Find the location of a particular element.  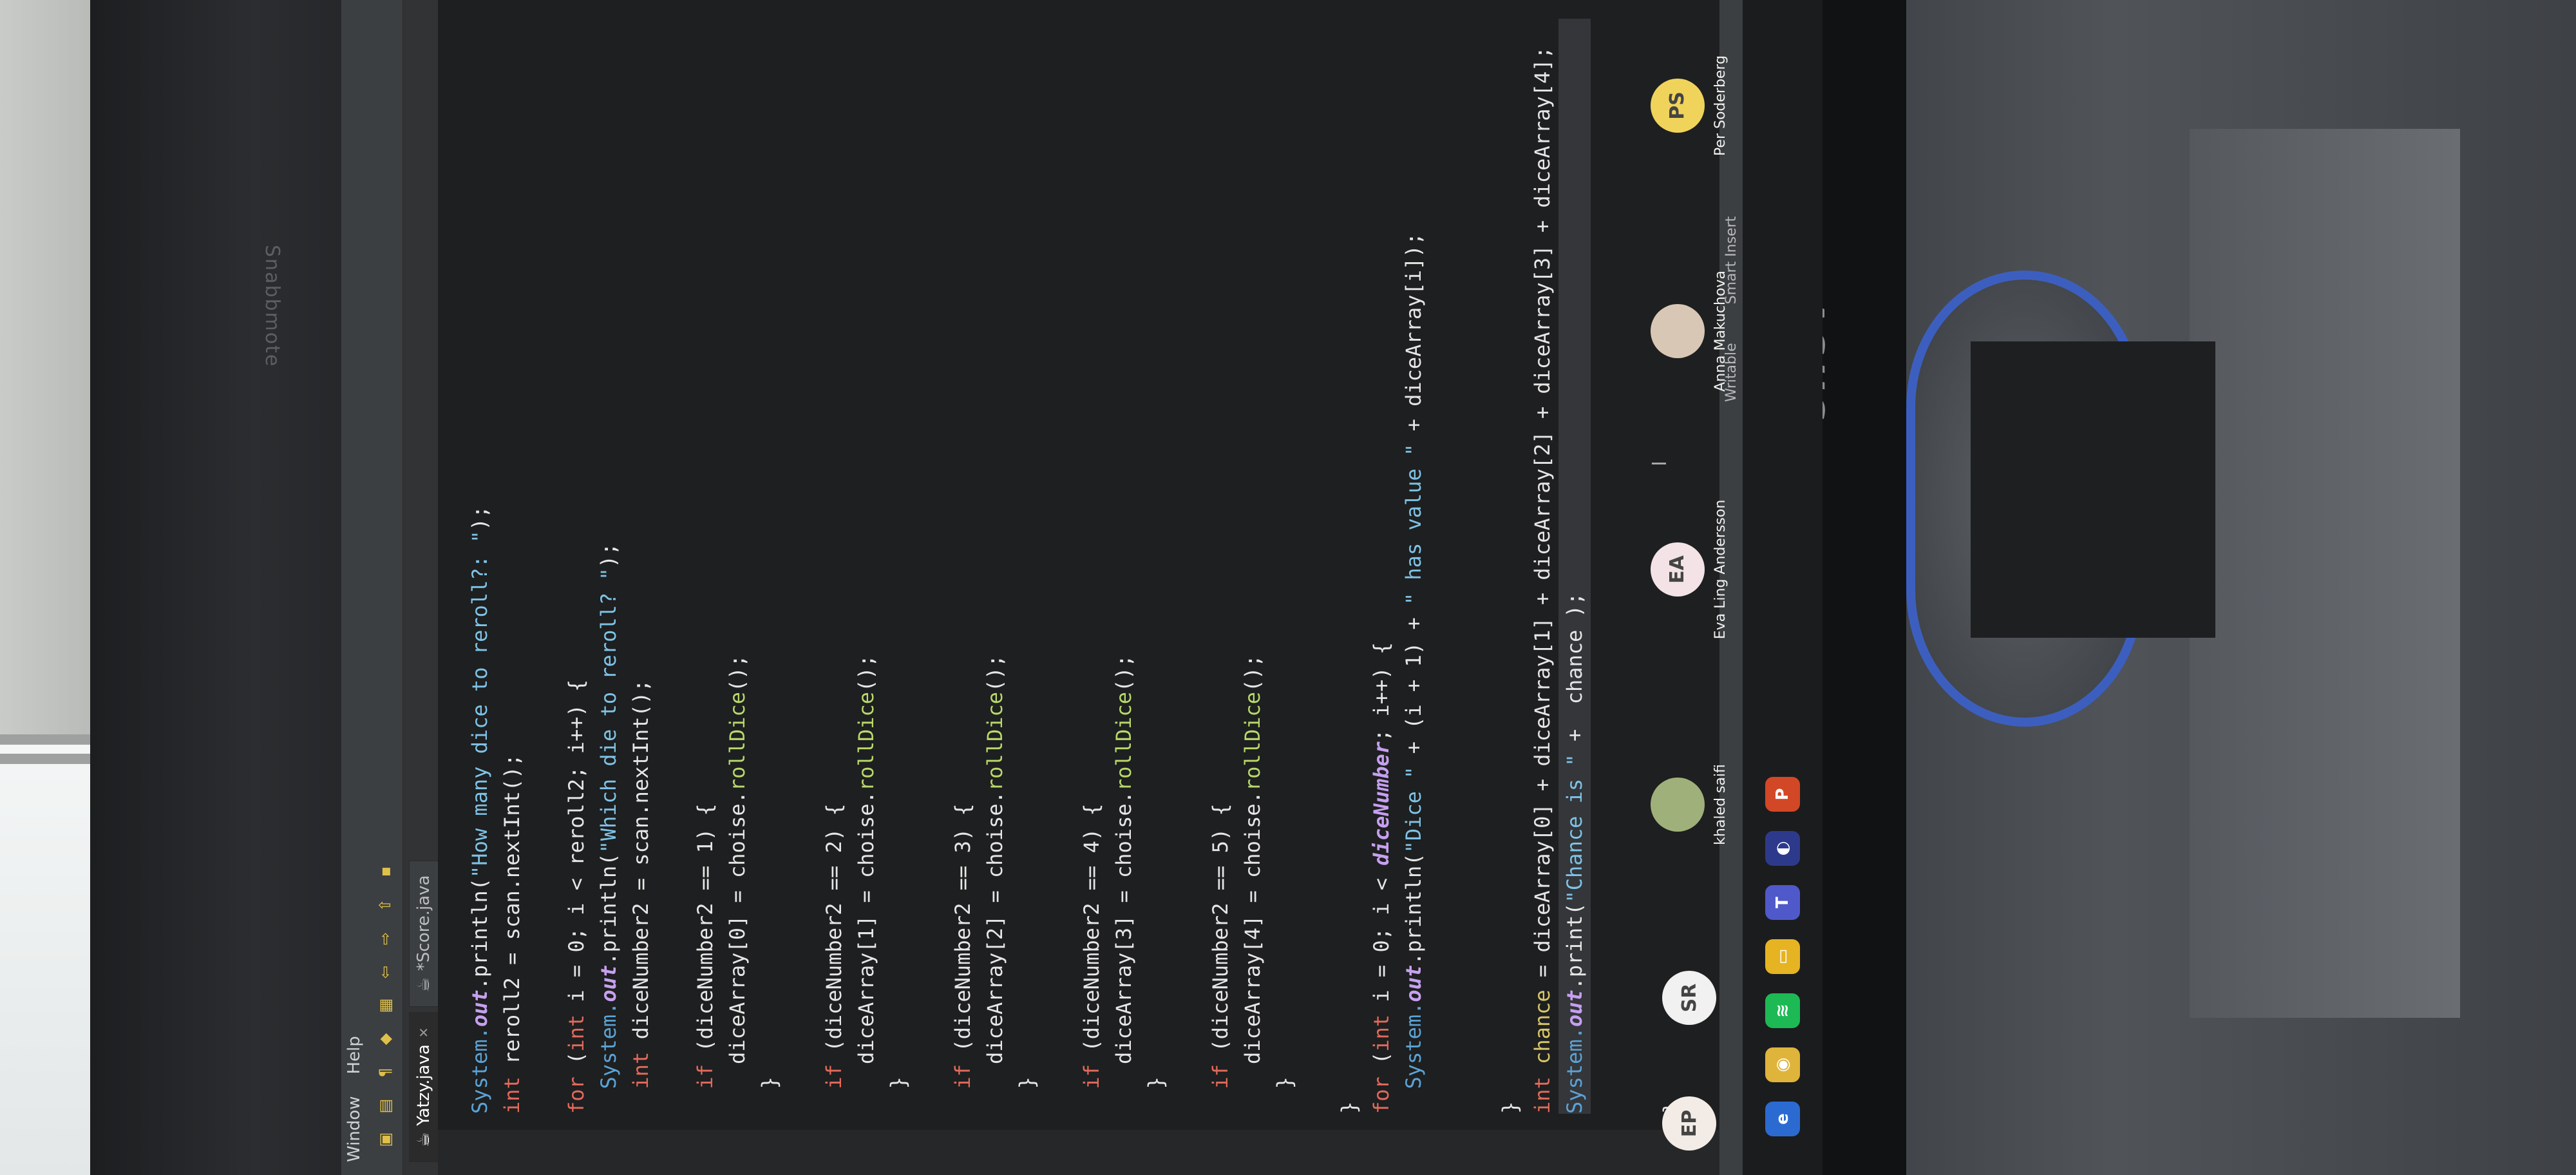

back-arrow-icon: ⇦ is located at coordinates (385, 972).